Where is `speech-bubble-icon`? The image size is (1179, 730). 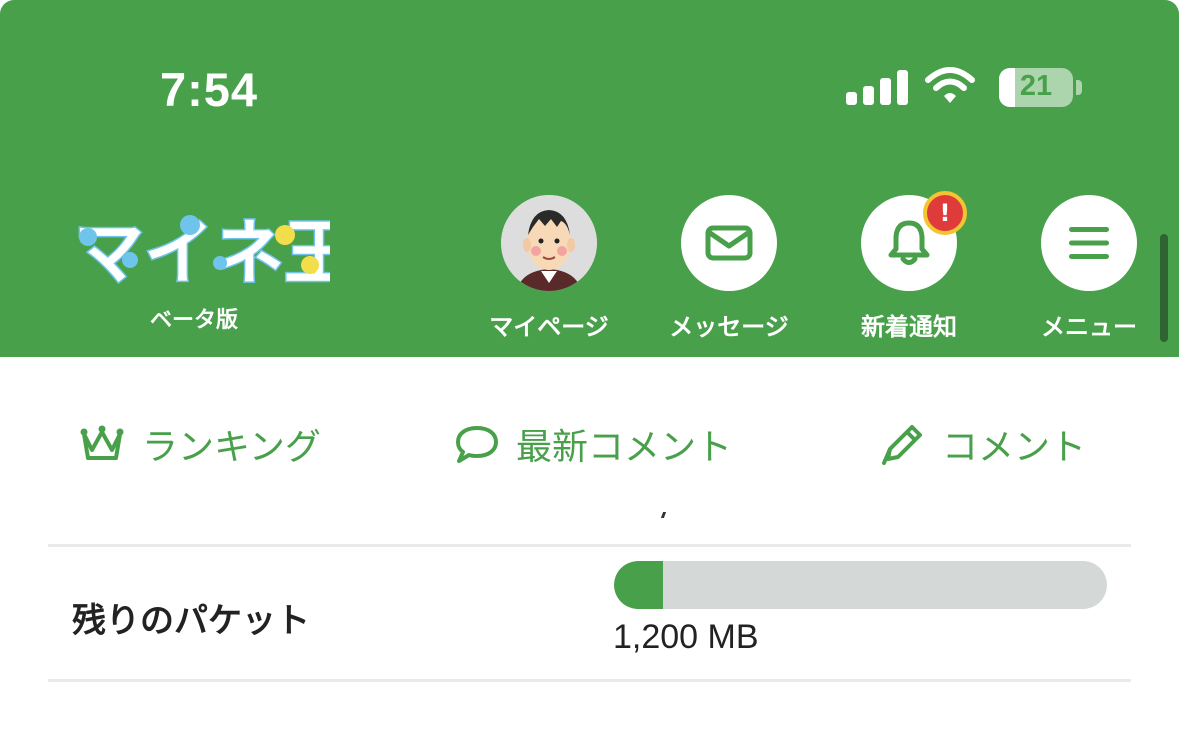
speech-bubble-icon is located at coordinates (477, 444).